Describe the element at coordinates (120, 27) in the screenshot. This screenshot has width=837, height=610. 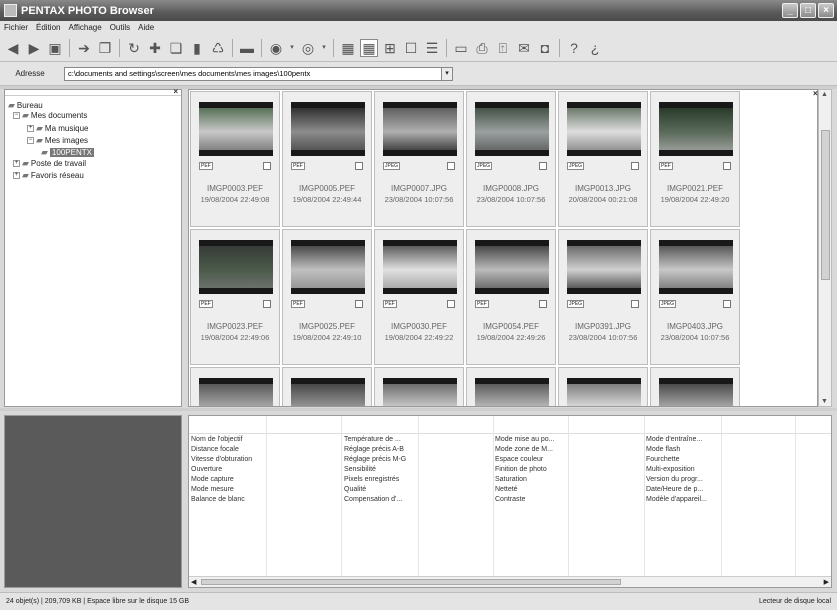
I see `menu-outils: Outils` at that location.